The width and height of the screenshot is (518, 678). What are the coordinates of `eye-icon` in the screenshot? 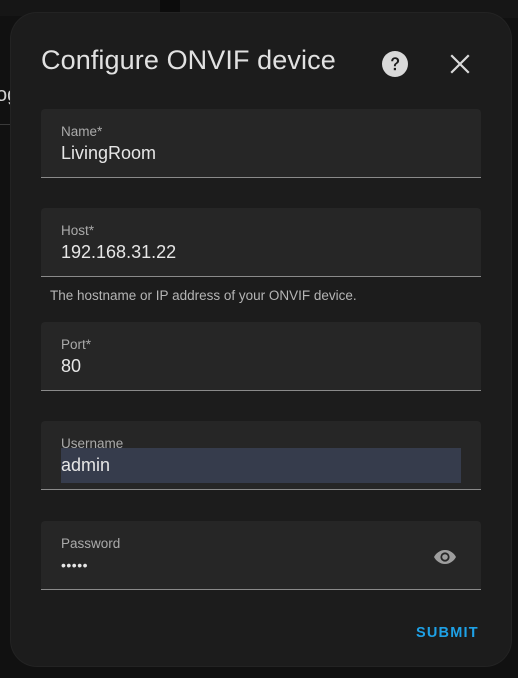 It's located at (445, 557).